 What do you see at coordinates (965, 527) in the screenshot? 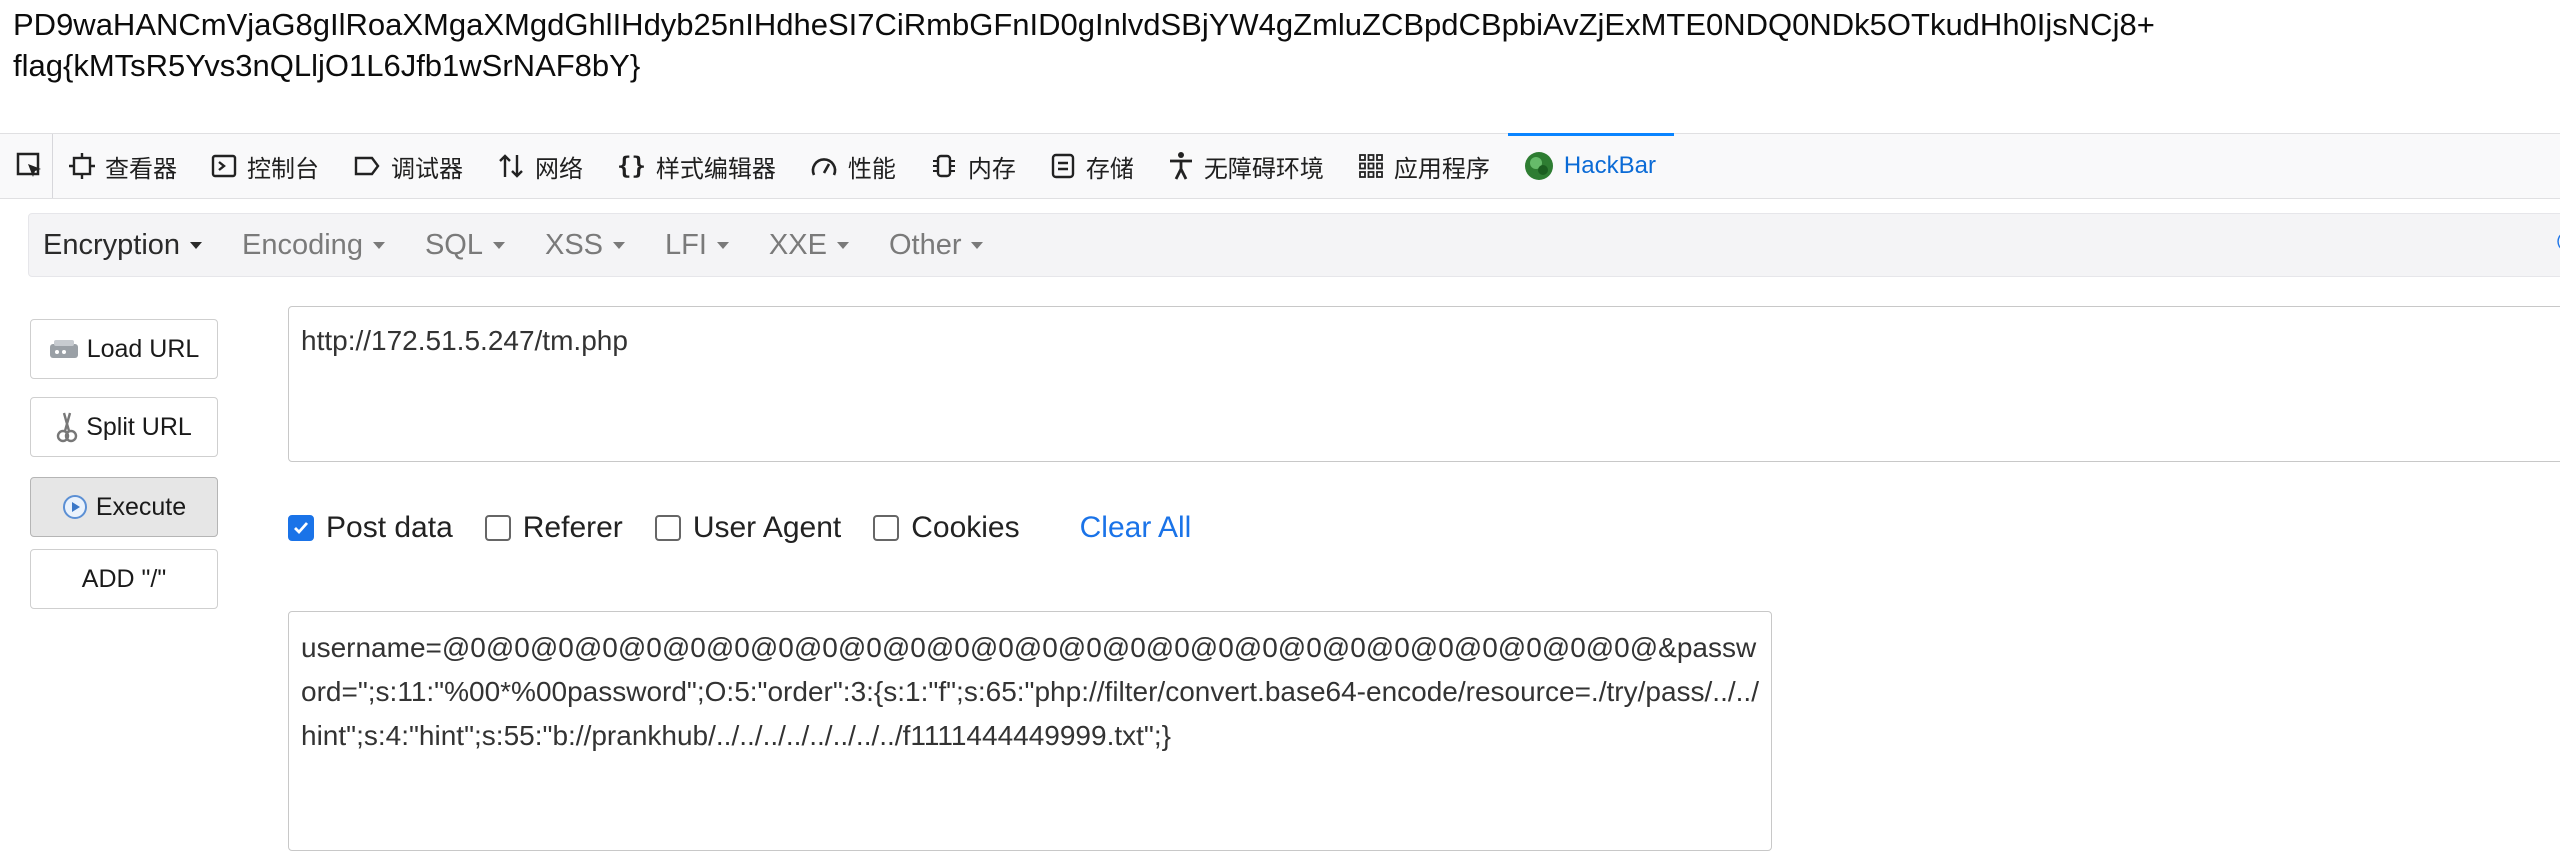
I see `option-label: Cookies` at bounding box center [965, 527].